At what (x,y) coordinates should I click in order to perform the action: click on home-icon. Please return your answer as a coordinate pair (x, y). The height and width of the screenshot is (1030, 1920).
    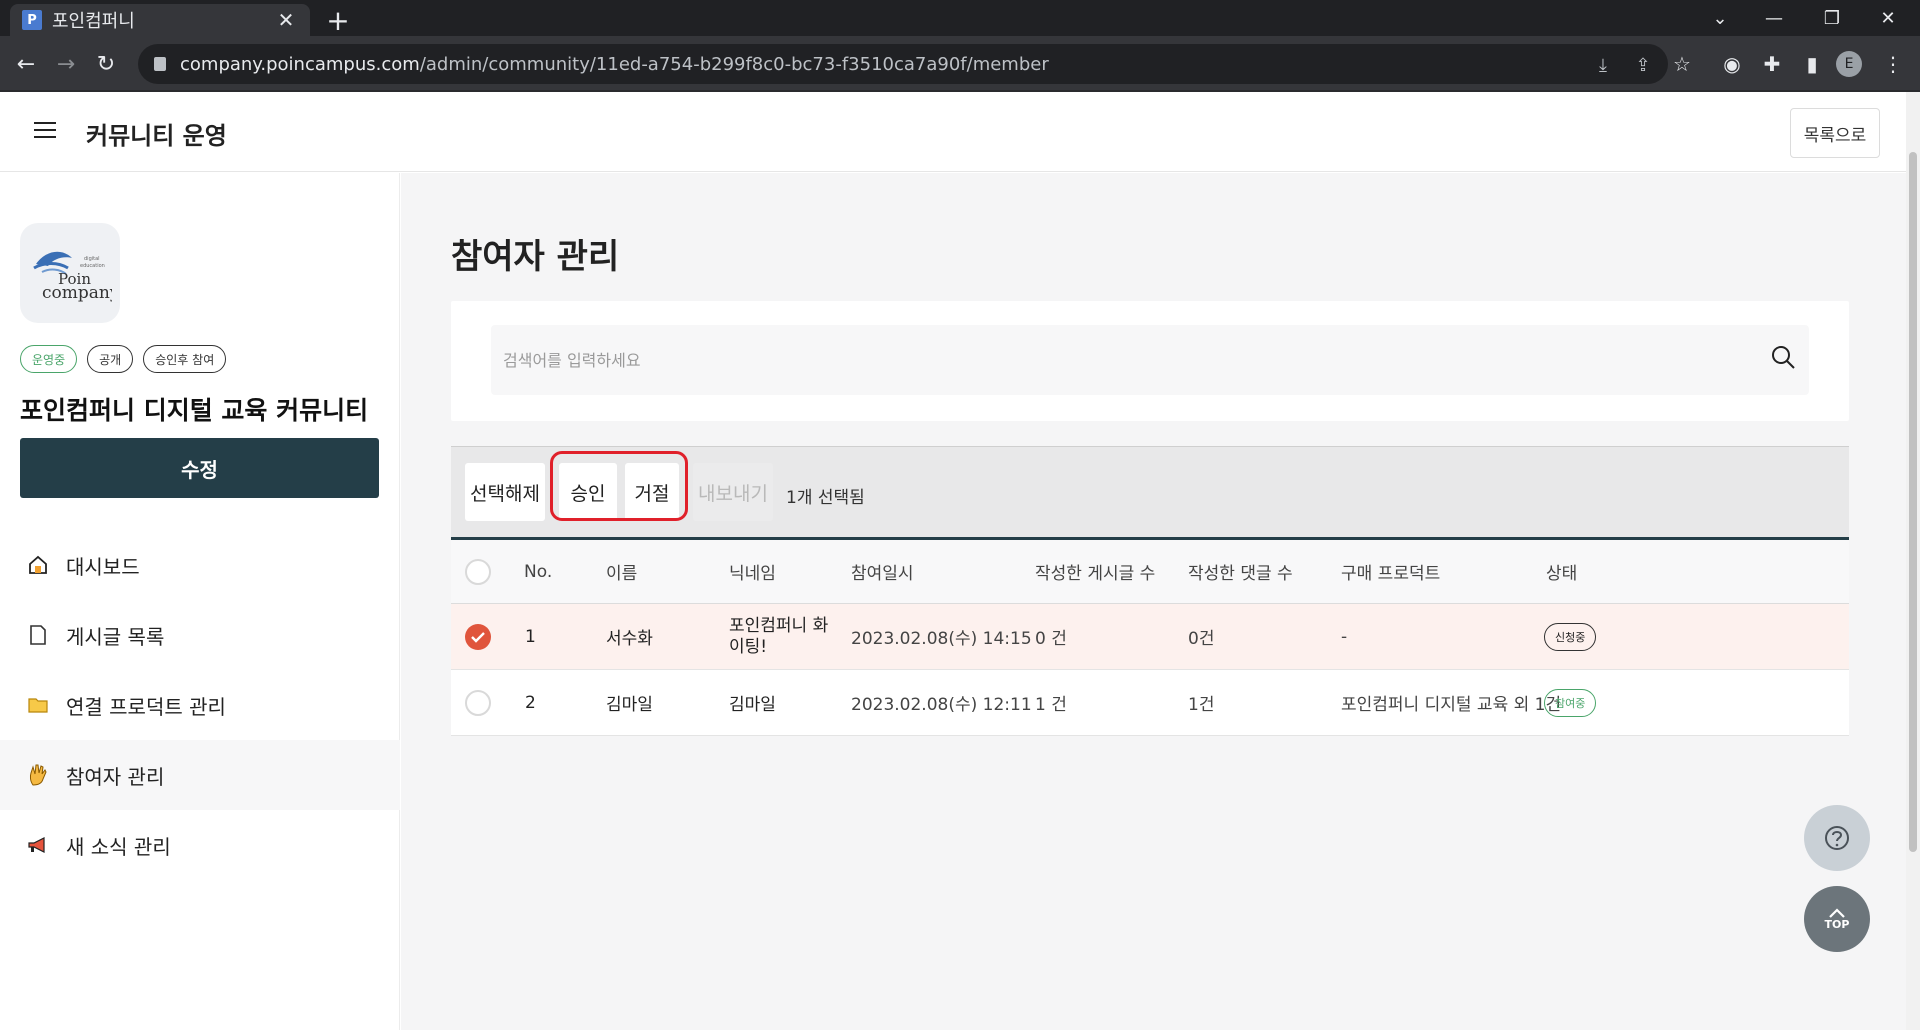
    Looking at the image, I should click on (38, 565).